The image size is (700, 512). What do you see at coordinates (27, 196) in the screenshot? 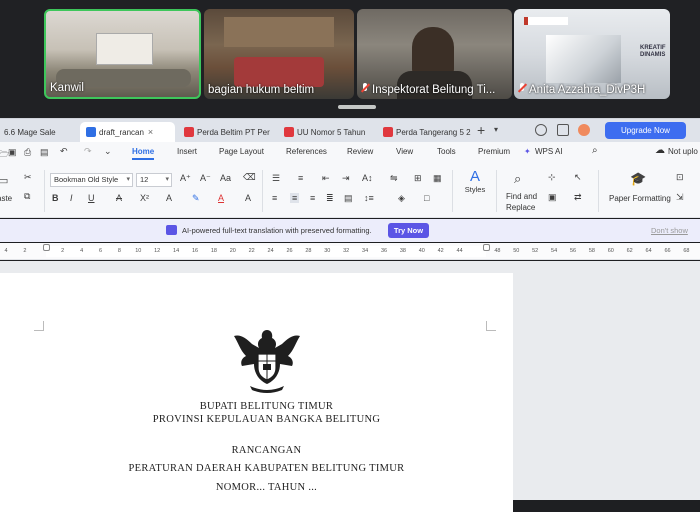
I see `copy-icon: ⧉` at bounding box center [27, 196].